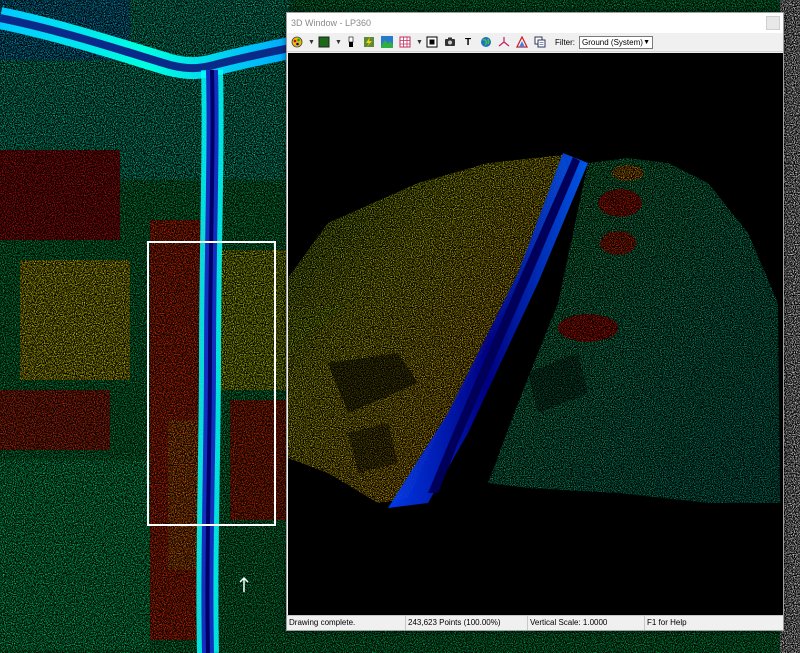 This screenshot has height=653, width=800. I want to click on terrain-icon, so click(387, 42).